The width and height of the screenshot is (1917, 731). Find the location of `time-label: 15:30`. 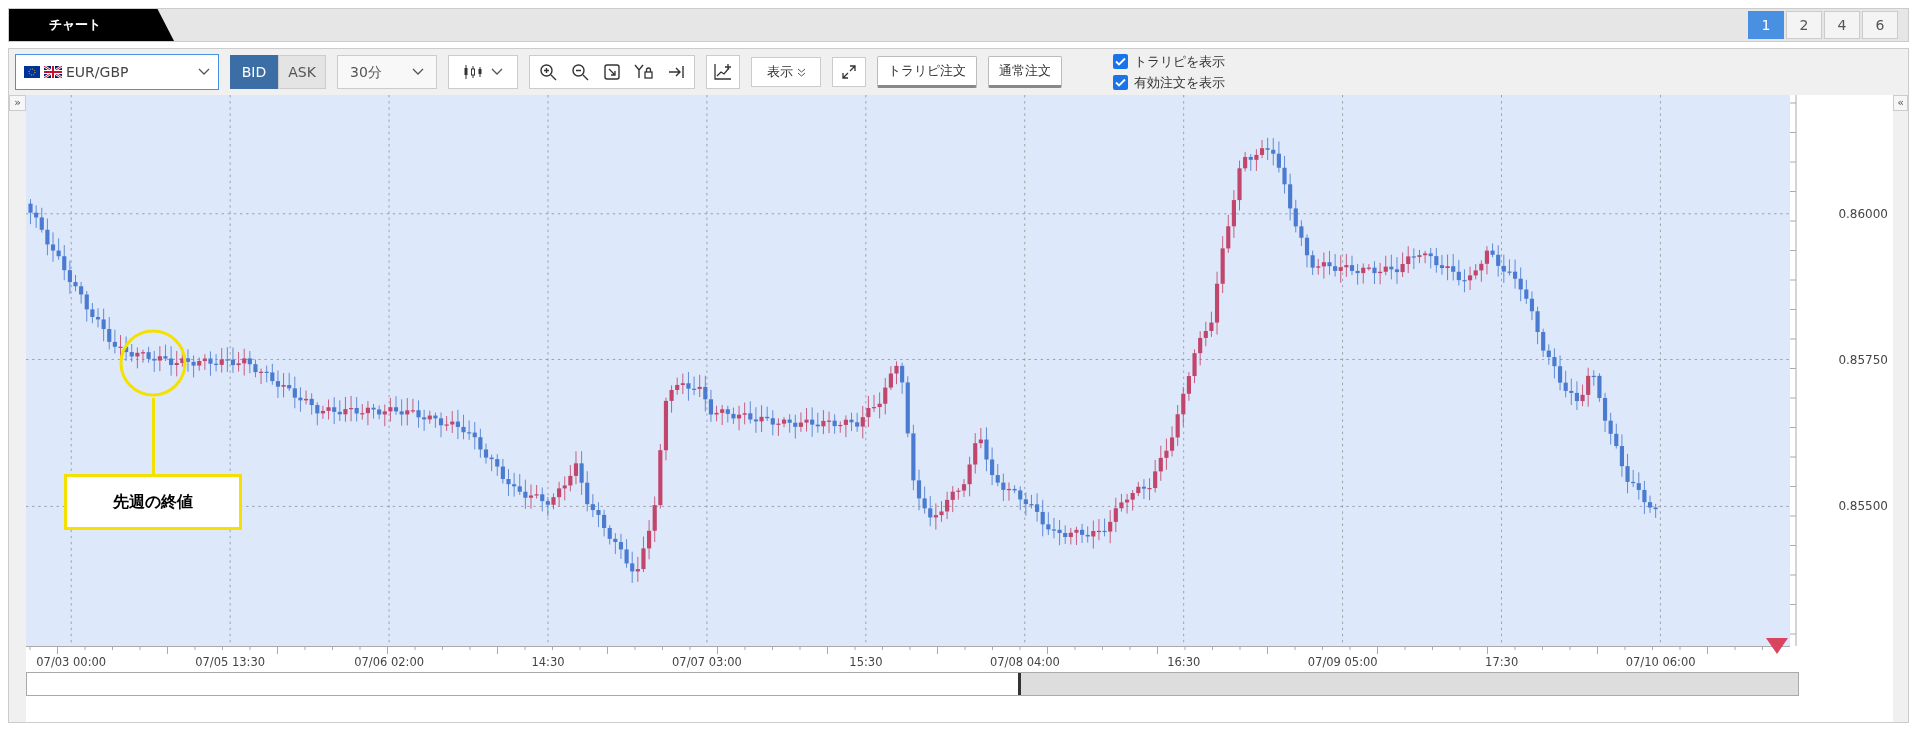

time-label: 15:30 is located at coordinates (866, 662).